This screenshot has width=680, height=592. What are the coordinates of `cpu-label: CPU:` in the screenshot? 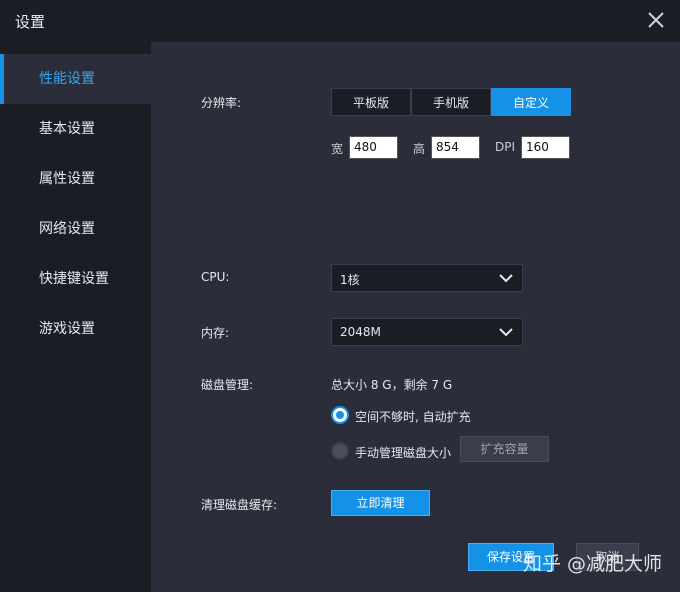 It's located at (215, 277).